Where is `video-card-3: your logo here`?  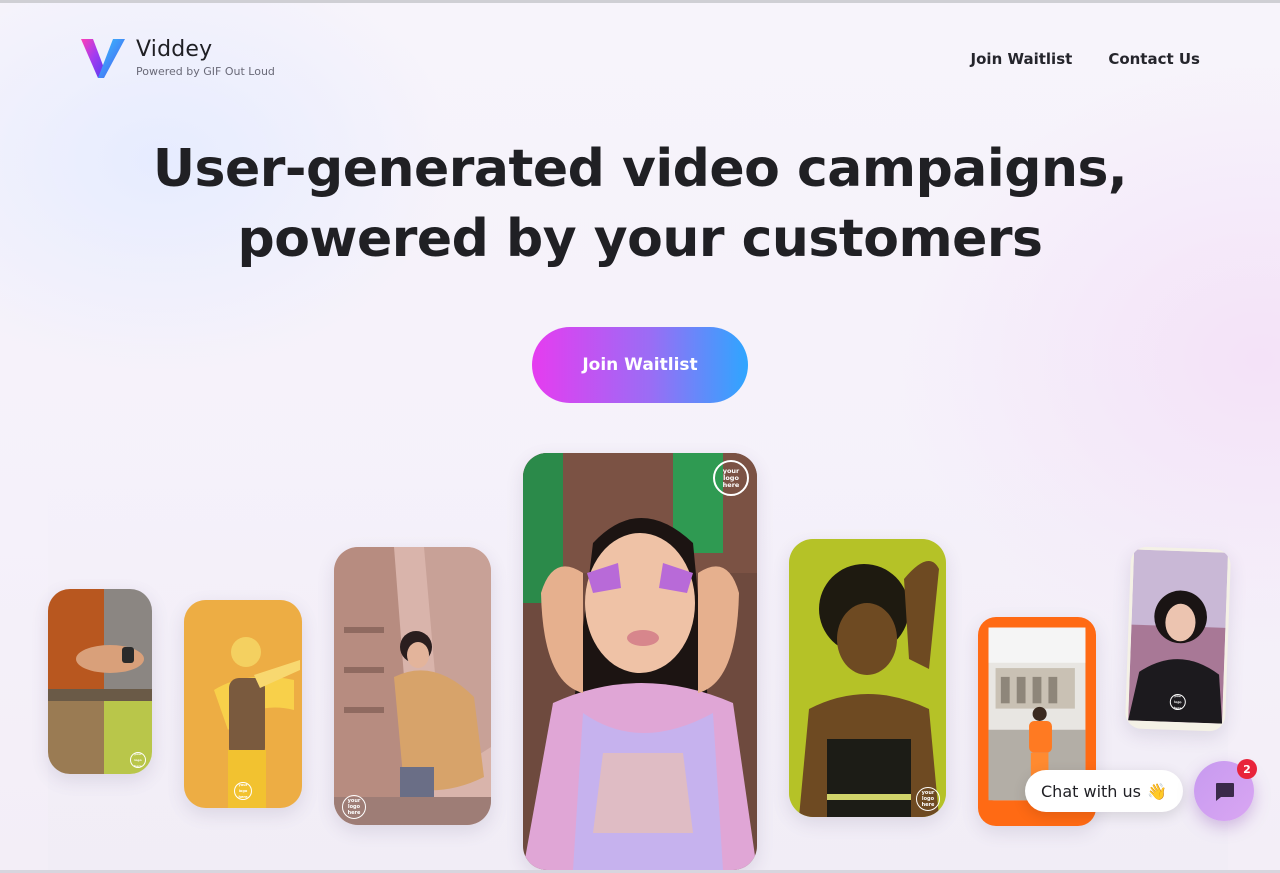
video-card-3: your logo here is located at coordinates (412, 686).